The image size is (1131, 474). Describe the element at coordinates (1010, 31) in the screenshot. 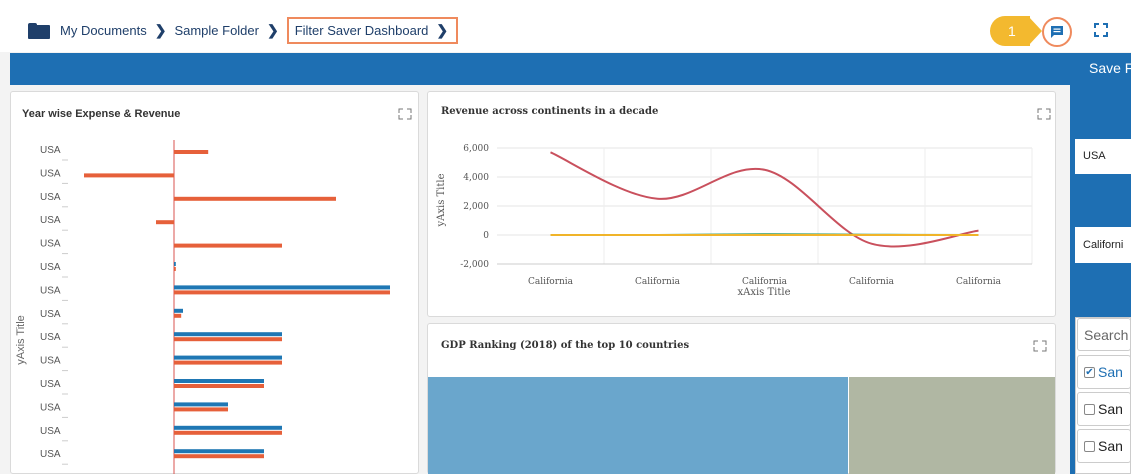

I see `callout-number: 1` at that location.